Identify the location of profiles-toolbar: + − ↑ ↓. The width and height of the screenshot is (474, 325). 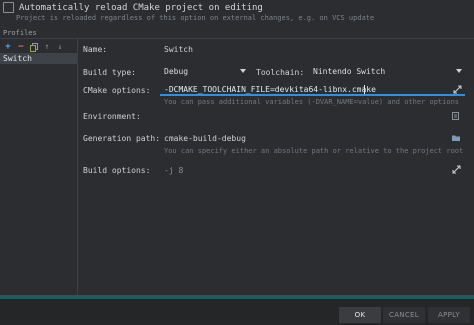
(34, 47).